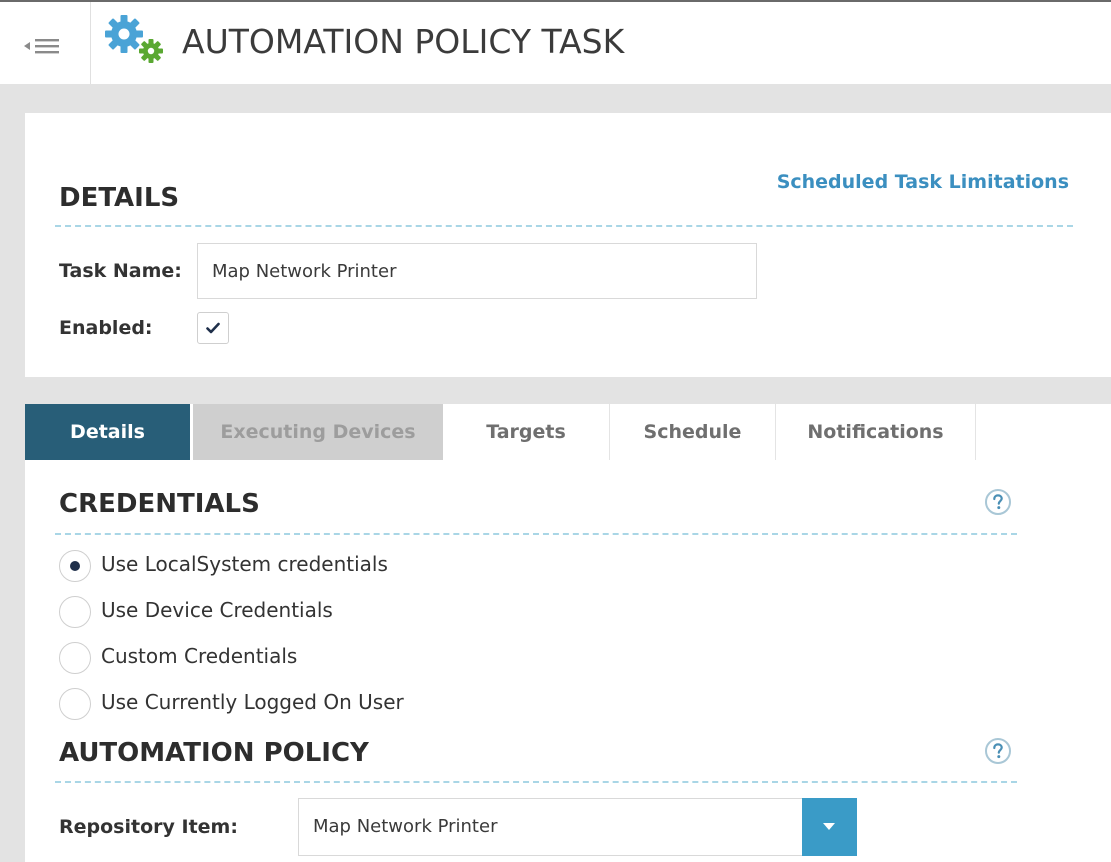 The width and height of the screenshot is (1111, 862). I want to click on tab-executing-devices: Executing Devices, so click(318, 432).